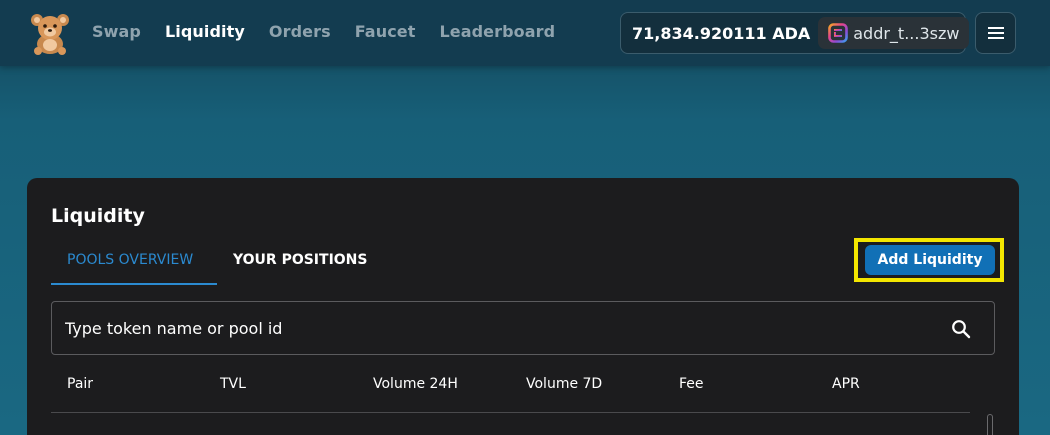  Describe the element at coordinates (564, 384) in the screenshot. I see `column-header-volume-7d: Volume 7D` at that location.